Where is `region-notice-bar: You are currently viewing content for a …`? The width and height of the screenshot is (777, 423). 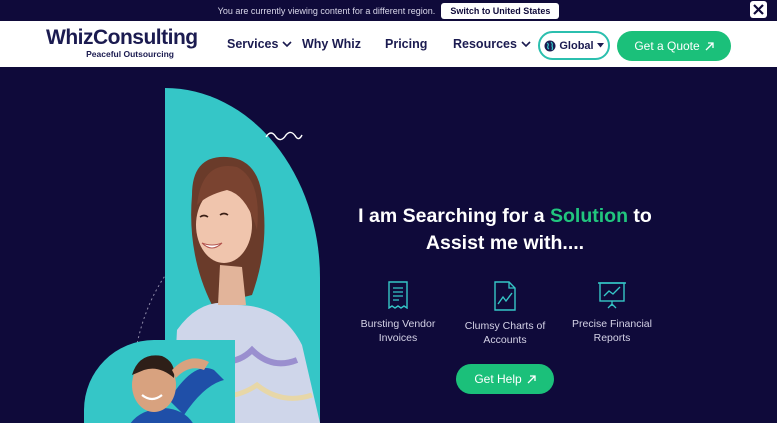 region-notice-bar: You are currently viewing content for a … is located at coordinates (388, 10).